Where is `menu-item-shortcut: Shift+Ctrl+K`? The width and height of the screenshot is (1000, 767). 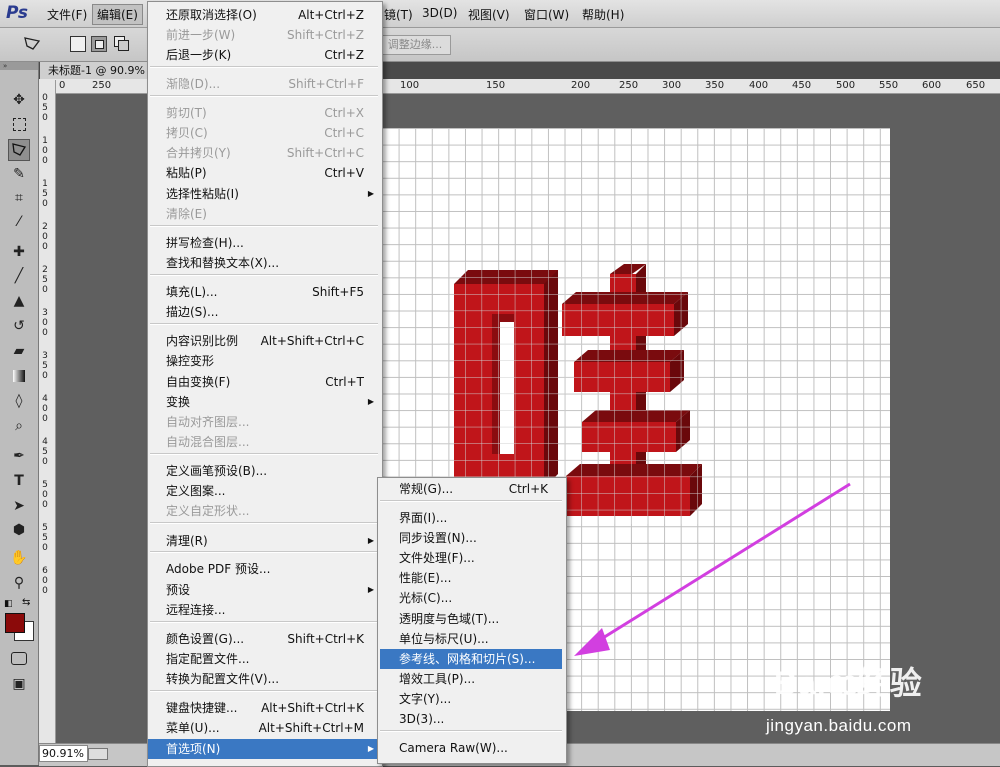
menu-item-shortcut: Shift+Ctrl+K is located at coordinates (325, 639).